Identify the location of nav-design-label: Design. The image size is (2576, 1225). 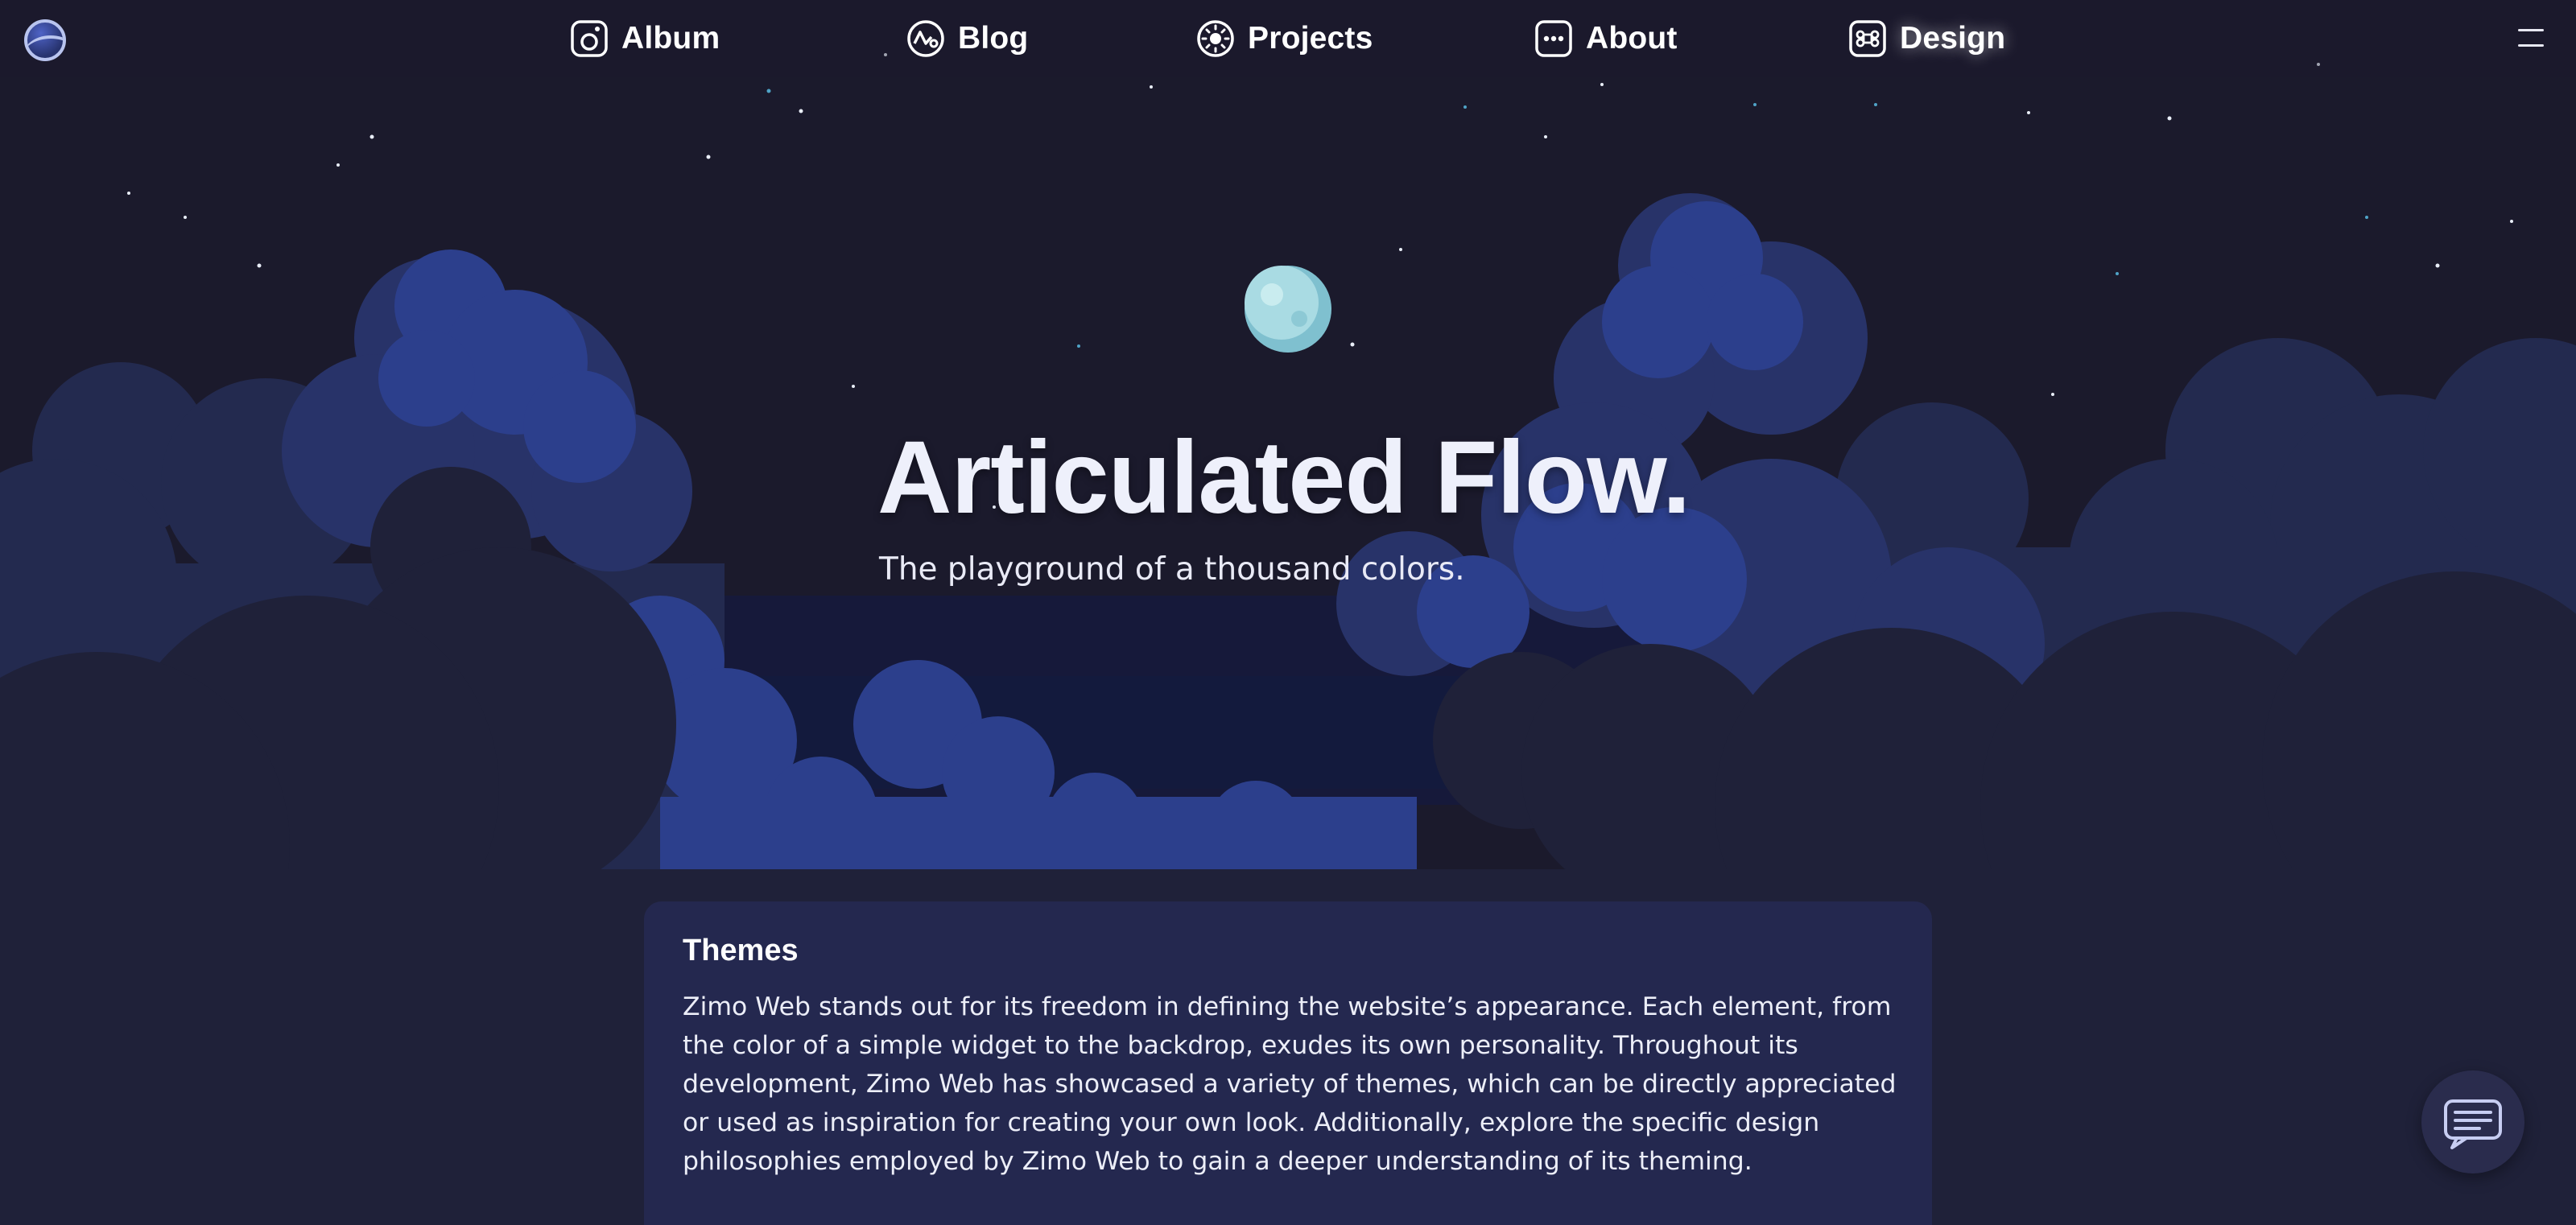
(1953, 38).